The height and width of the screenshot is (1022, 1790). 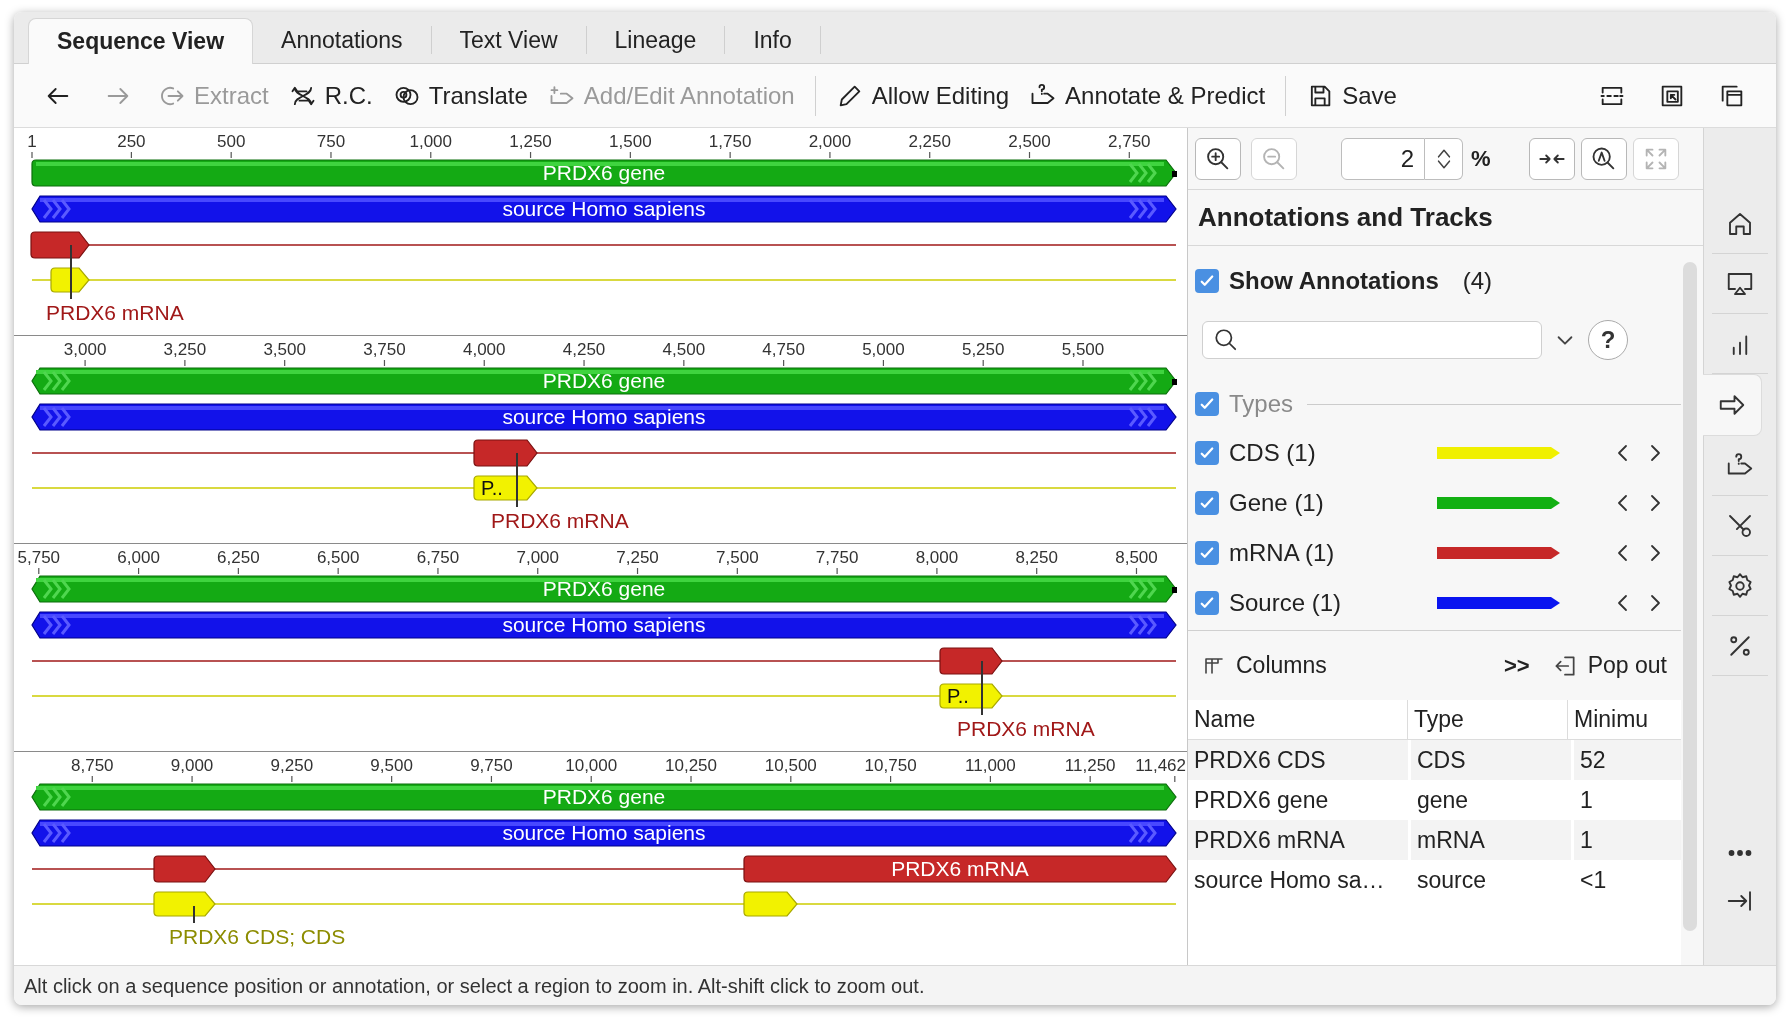 What do you see at coordinates (1218, 158) in the screenshot?
I see `zoom-in-button` at bounding box center [1218, 158].